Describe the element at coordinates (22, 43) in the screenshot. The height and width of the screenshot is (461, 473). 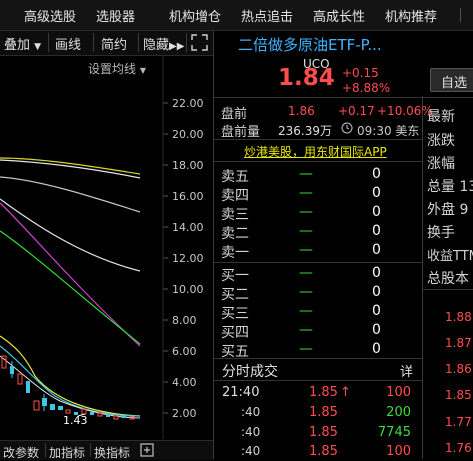
I see `overlay-button: 叠加 ▼` at that location.